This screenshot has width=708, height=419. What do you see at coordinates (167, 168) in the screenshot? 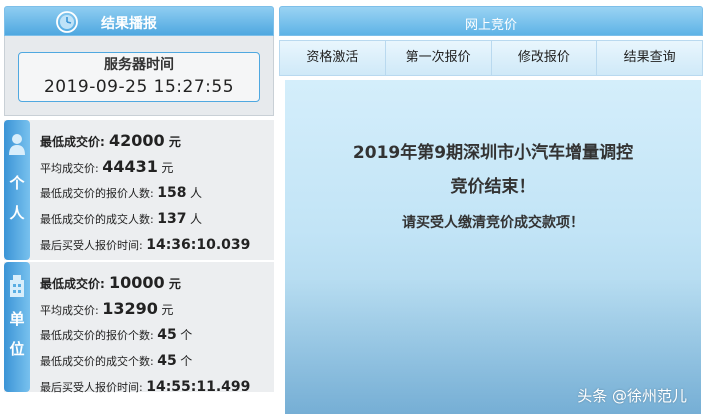
I see `personal-avg-price-unit: 元` at bounding box center [167, 168].